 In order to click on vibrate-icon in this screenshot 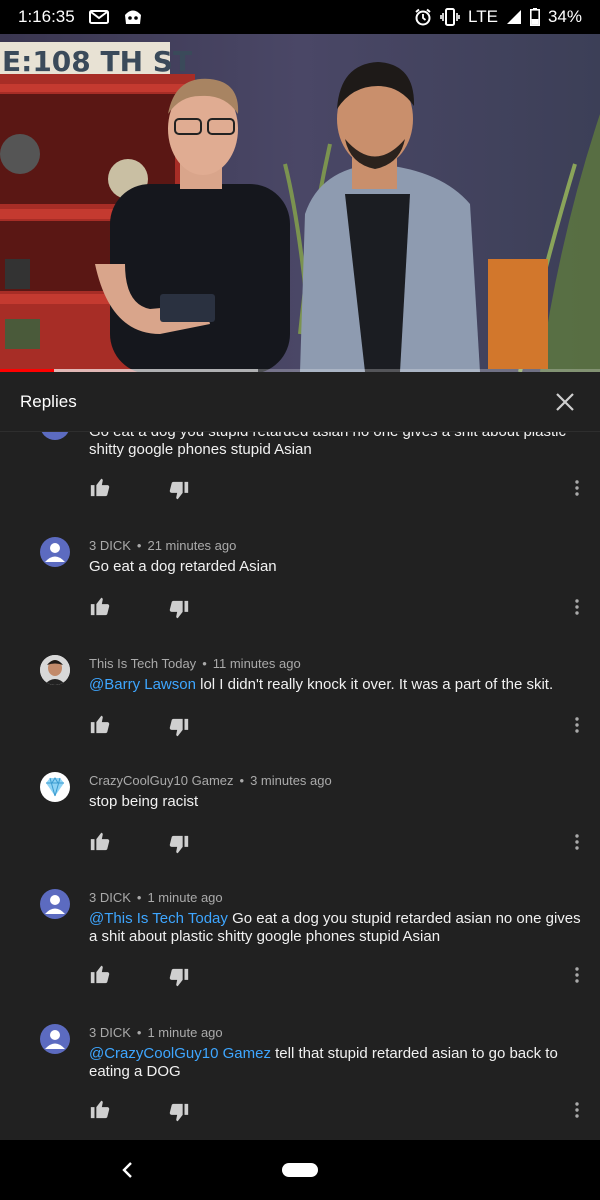, I will do `click(450, 17)`.